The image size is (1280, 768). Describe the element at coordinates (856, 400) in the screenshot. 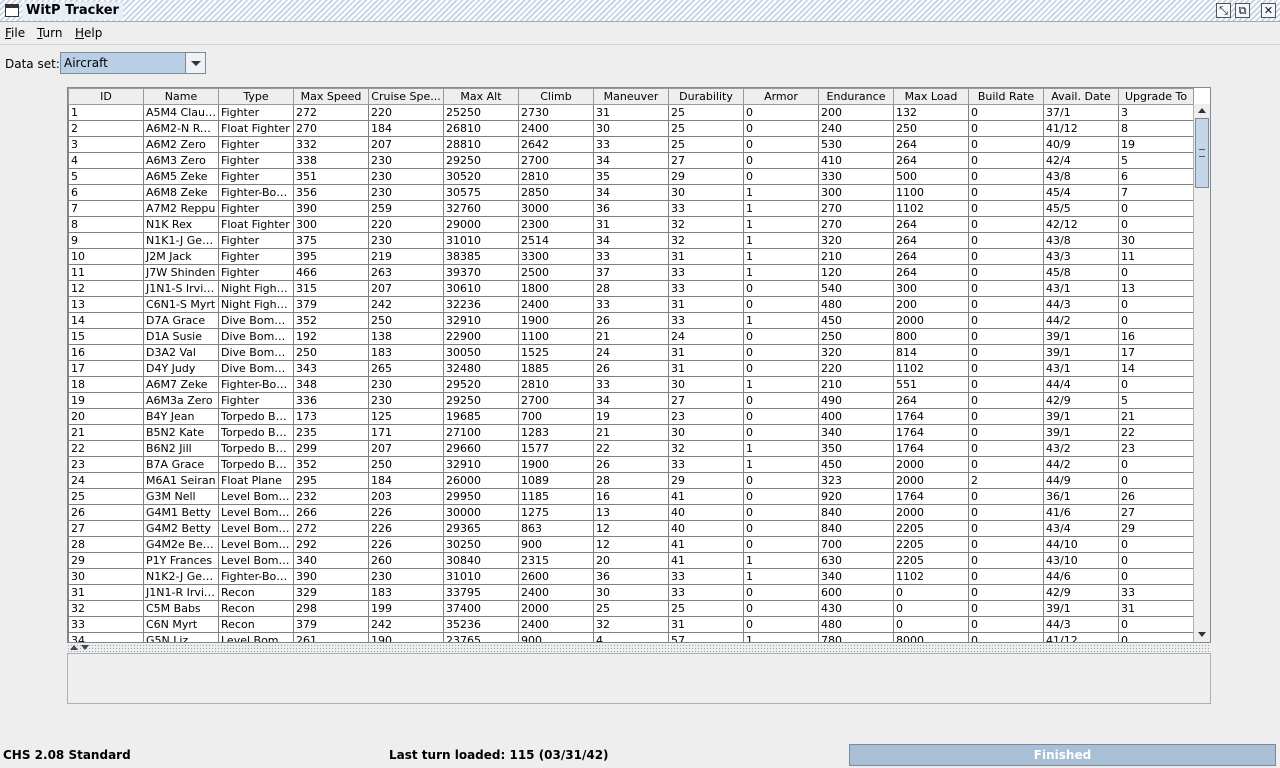

I see `table-cell: 490` at that location.